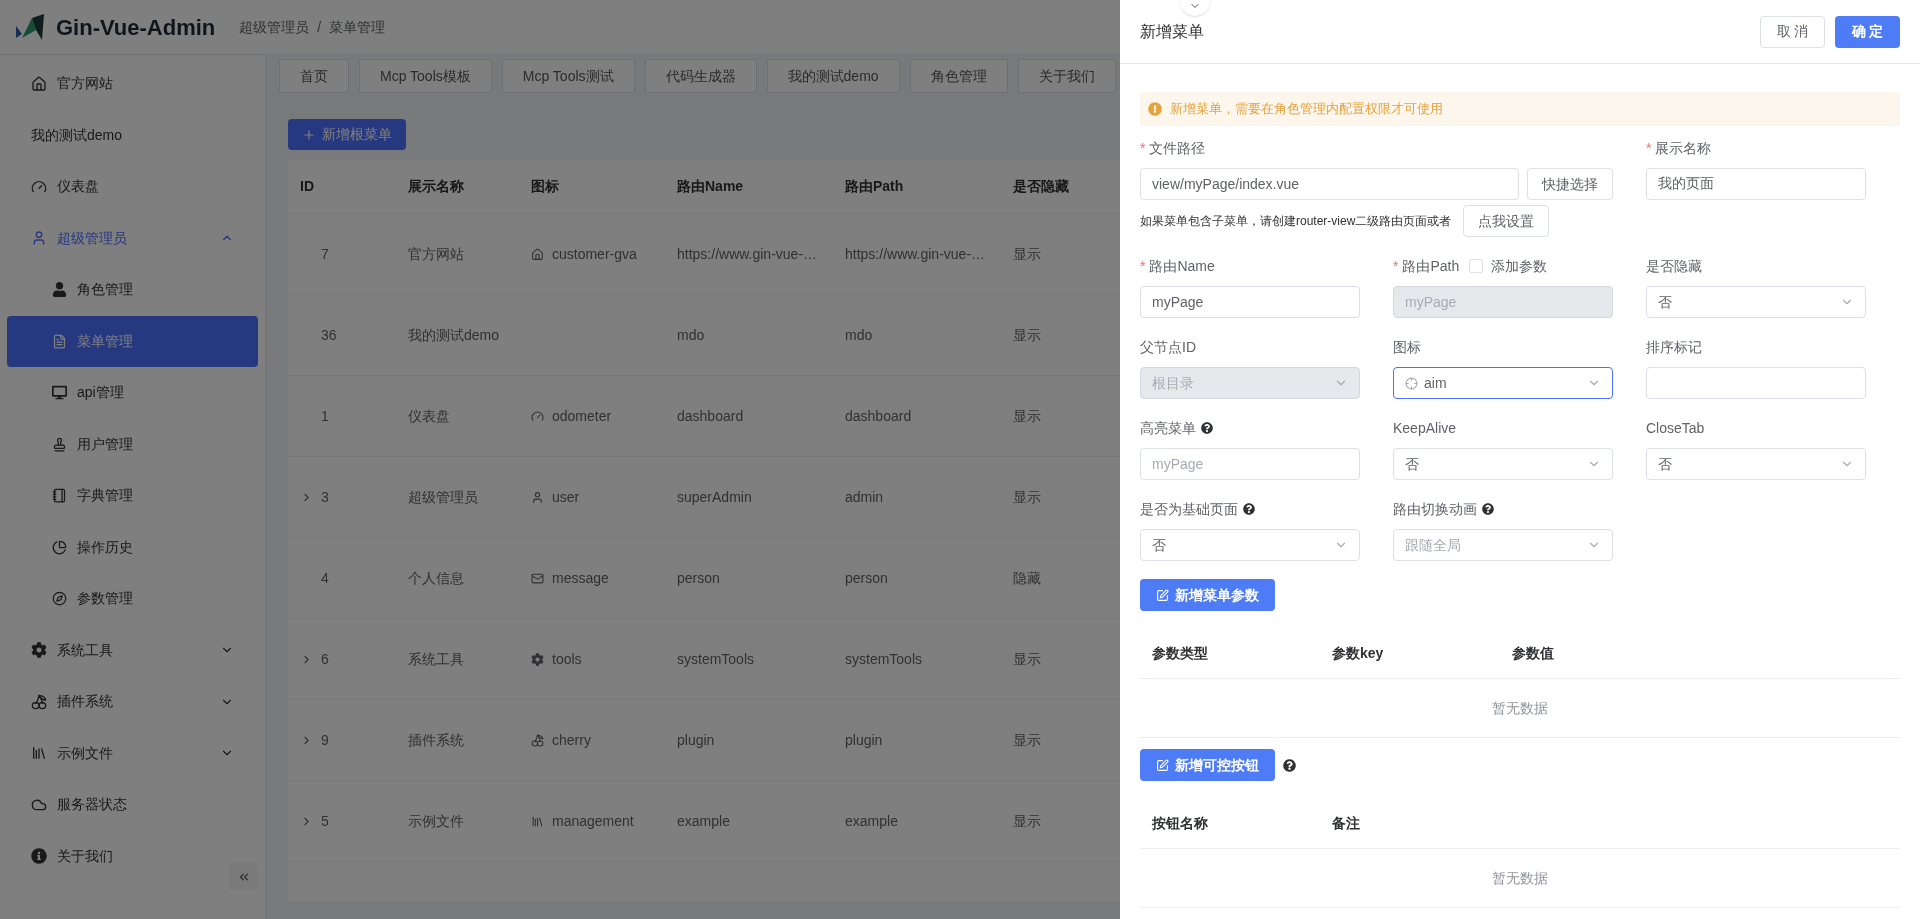  What do you see at coordinates (357, 27) in the screenshot?
I see `breadcrumb-item: 菜单管理` at bounding box center [357, 27].